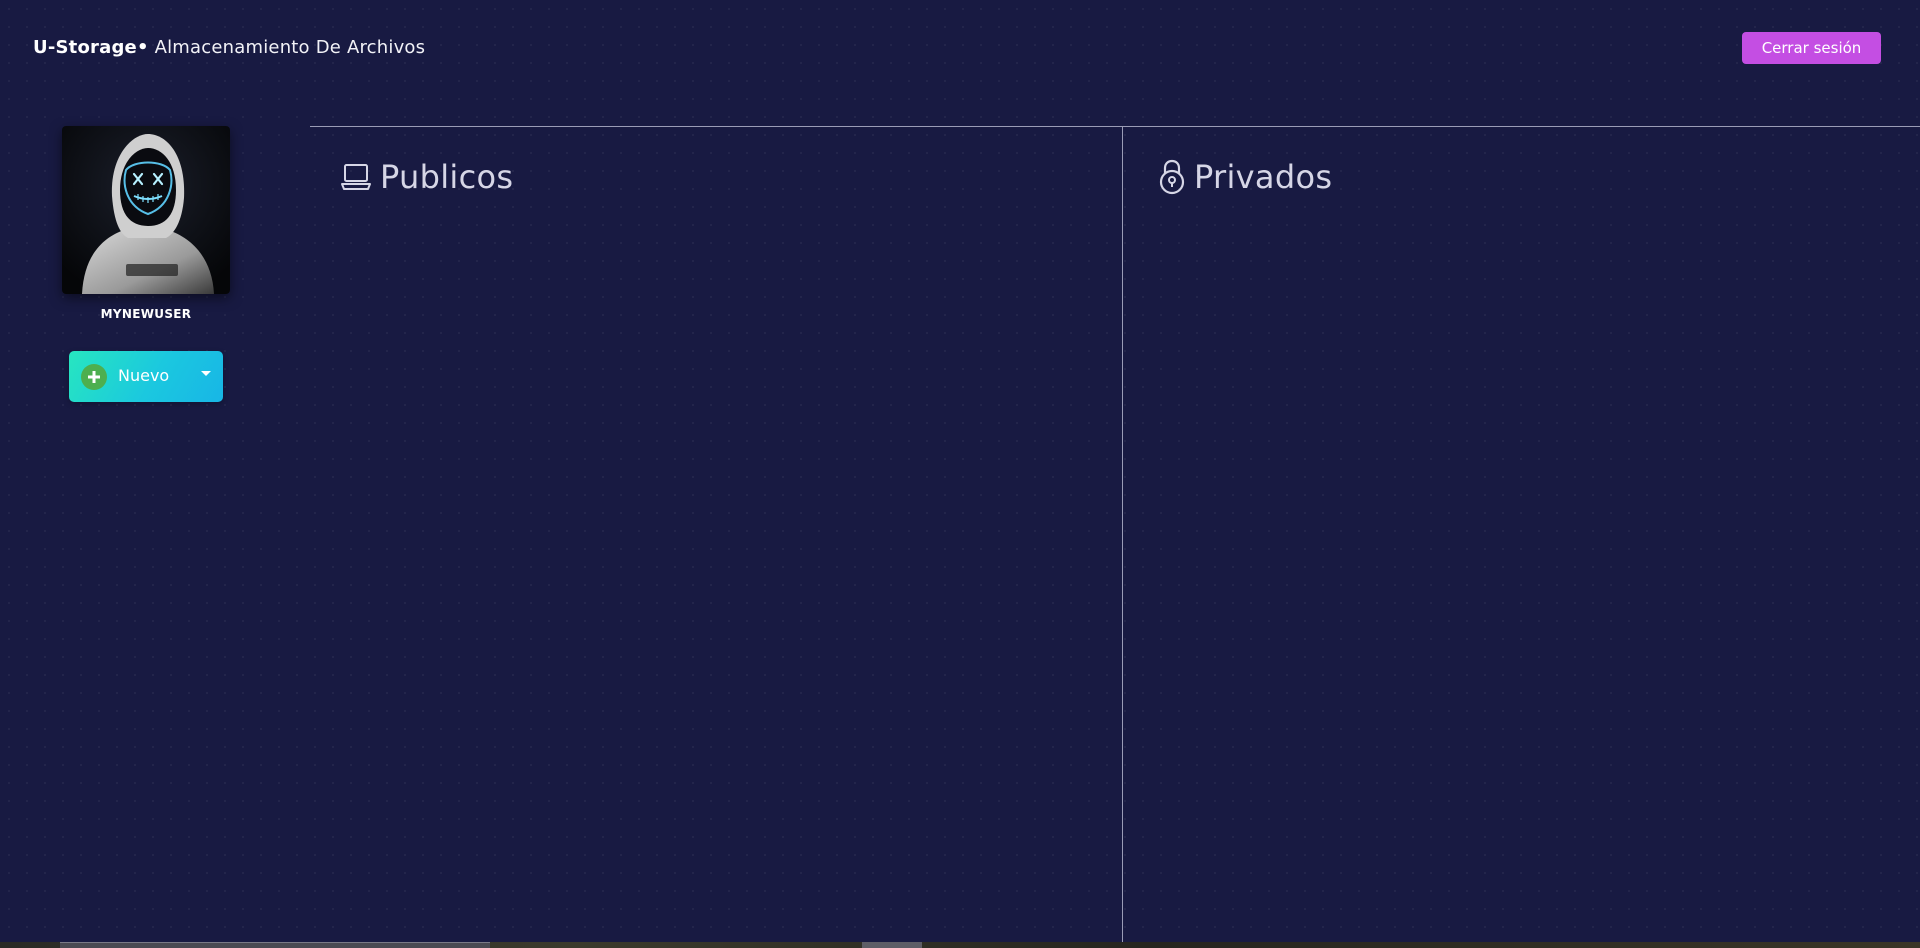 Image resolution: width=1920 pixels, height=948 pixels. I want to click on padlock-icon, so click(1172, 177).